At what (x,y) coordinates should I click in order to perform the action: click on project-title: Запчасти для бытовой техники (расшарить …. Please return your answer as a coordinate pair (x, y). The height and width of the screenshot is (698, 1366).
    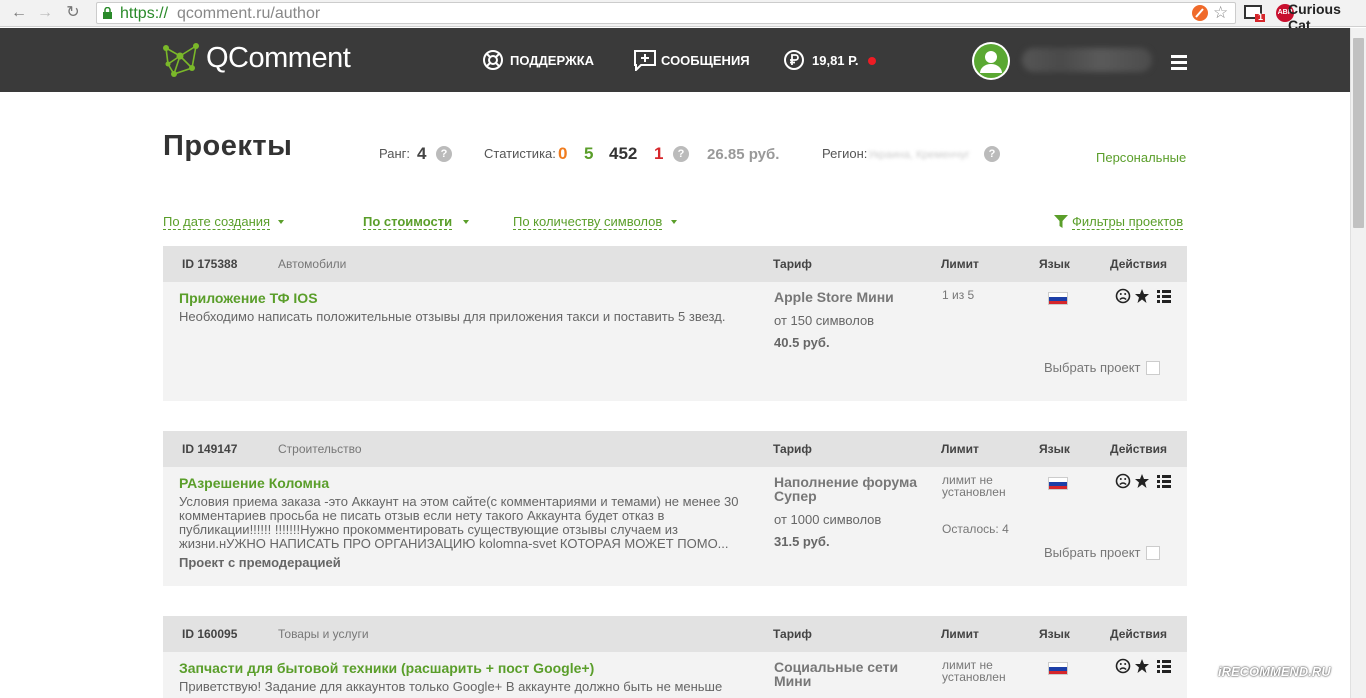
    Looking at the image, I should click on (386, 668).